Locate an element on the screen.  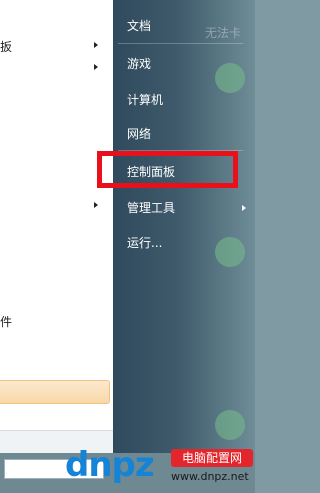
program-item-label: 扳 is located at coordinates (6, 46).